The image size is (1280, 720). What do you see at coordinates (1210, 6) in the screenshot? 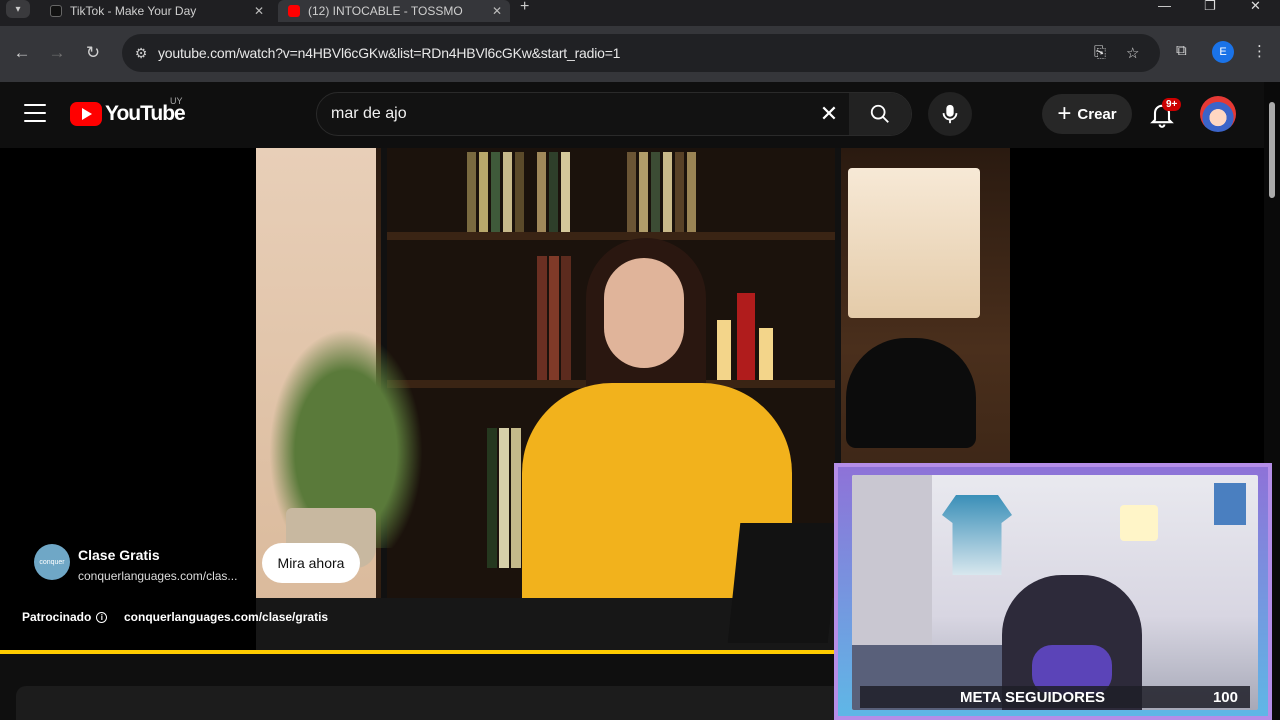
I see `restore-icon: ❐` at bounding box center [1210, 6].